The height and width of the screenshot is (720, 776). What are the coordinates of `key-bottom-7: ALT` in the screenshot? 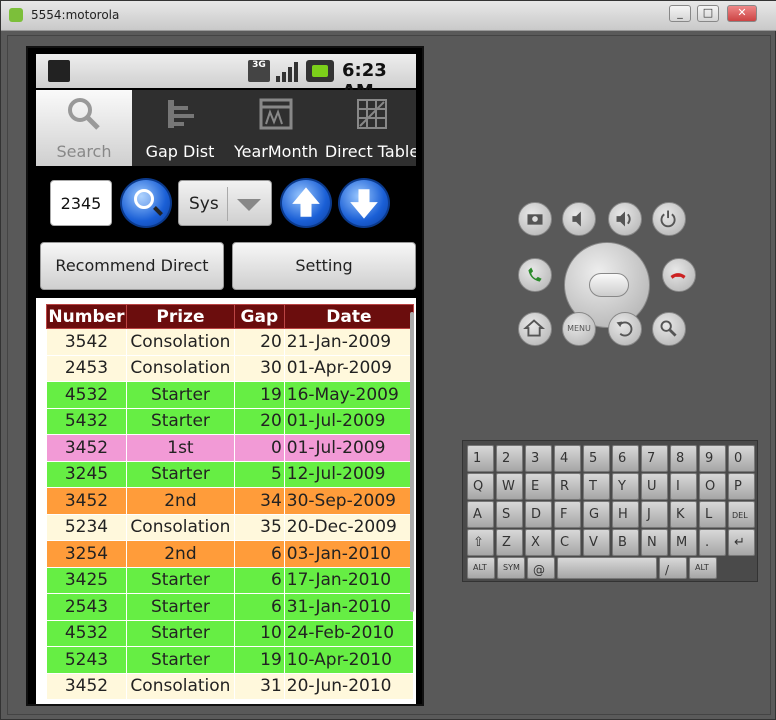 It's located at (703, 568).